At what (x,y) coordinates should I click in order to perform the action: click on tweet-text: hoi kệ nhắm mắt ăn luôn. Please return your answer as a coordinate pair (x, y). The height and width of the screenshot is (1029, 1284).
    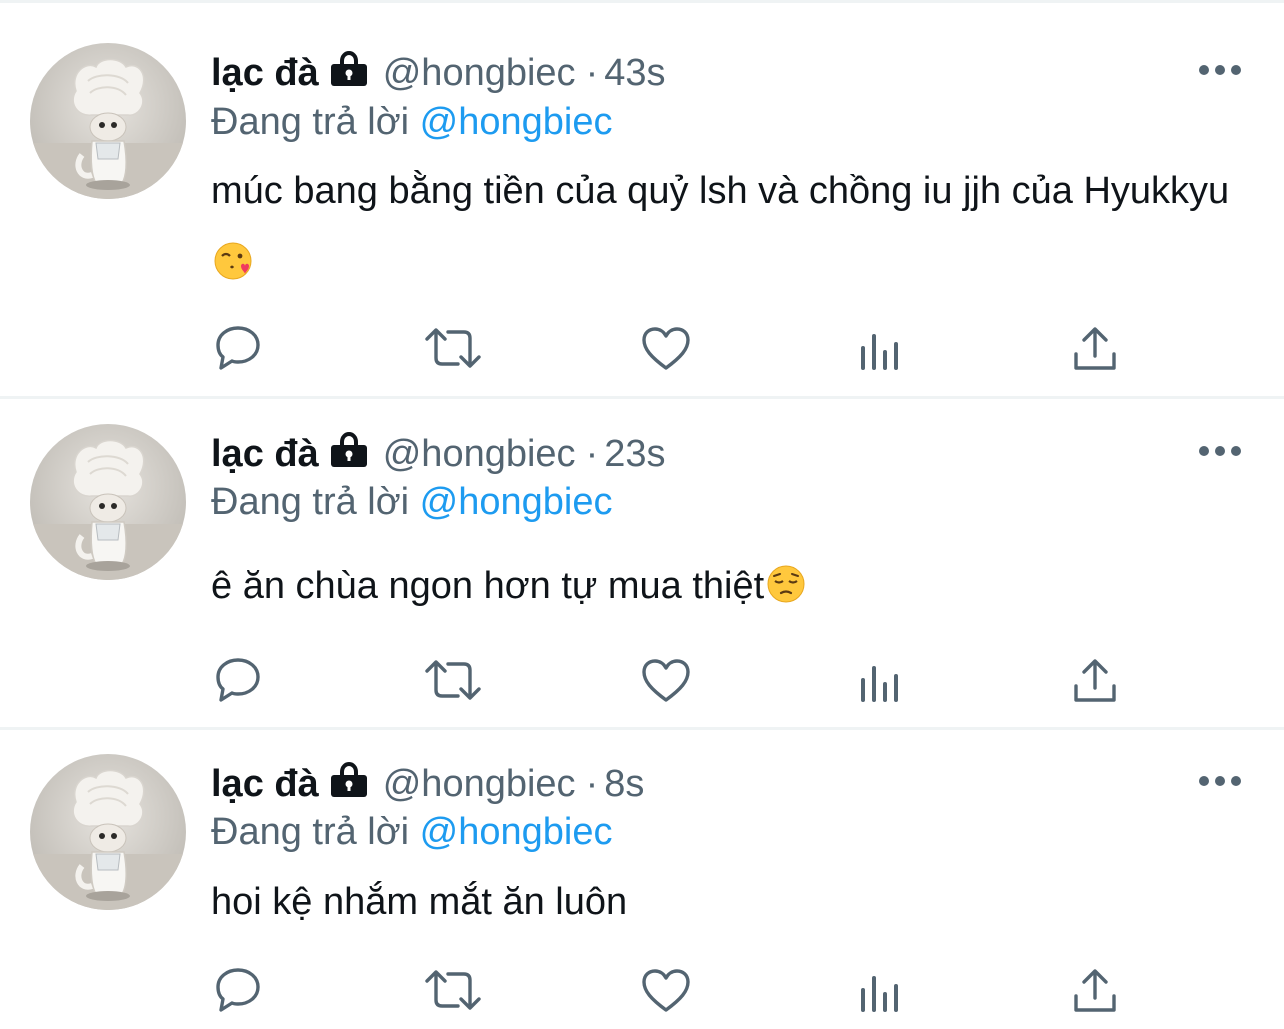
    Looking at the image, I should click on (731, 902).